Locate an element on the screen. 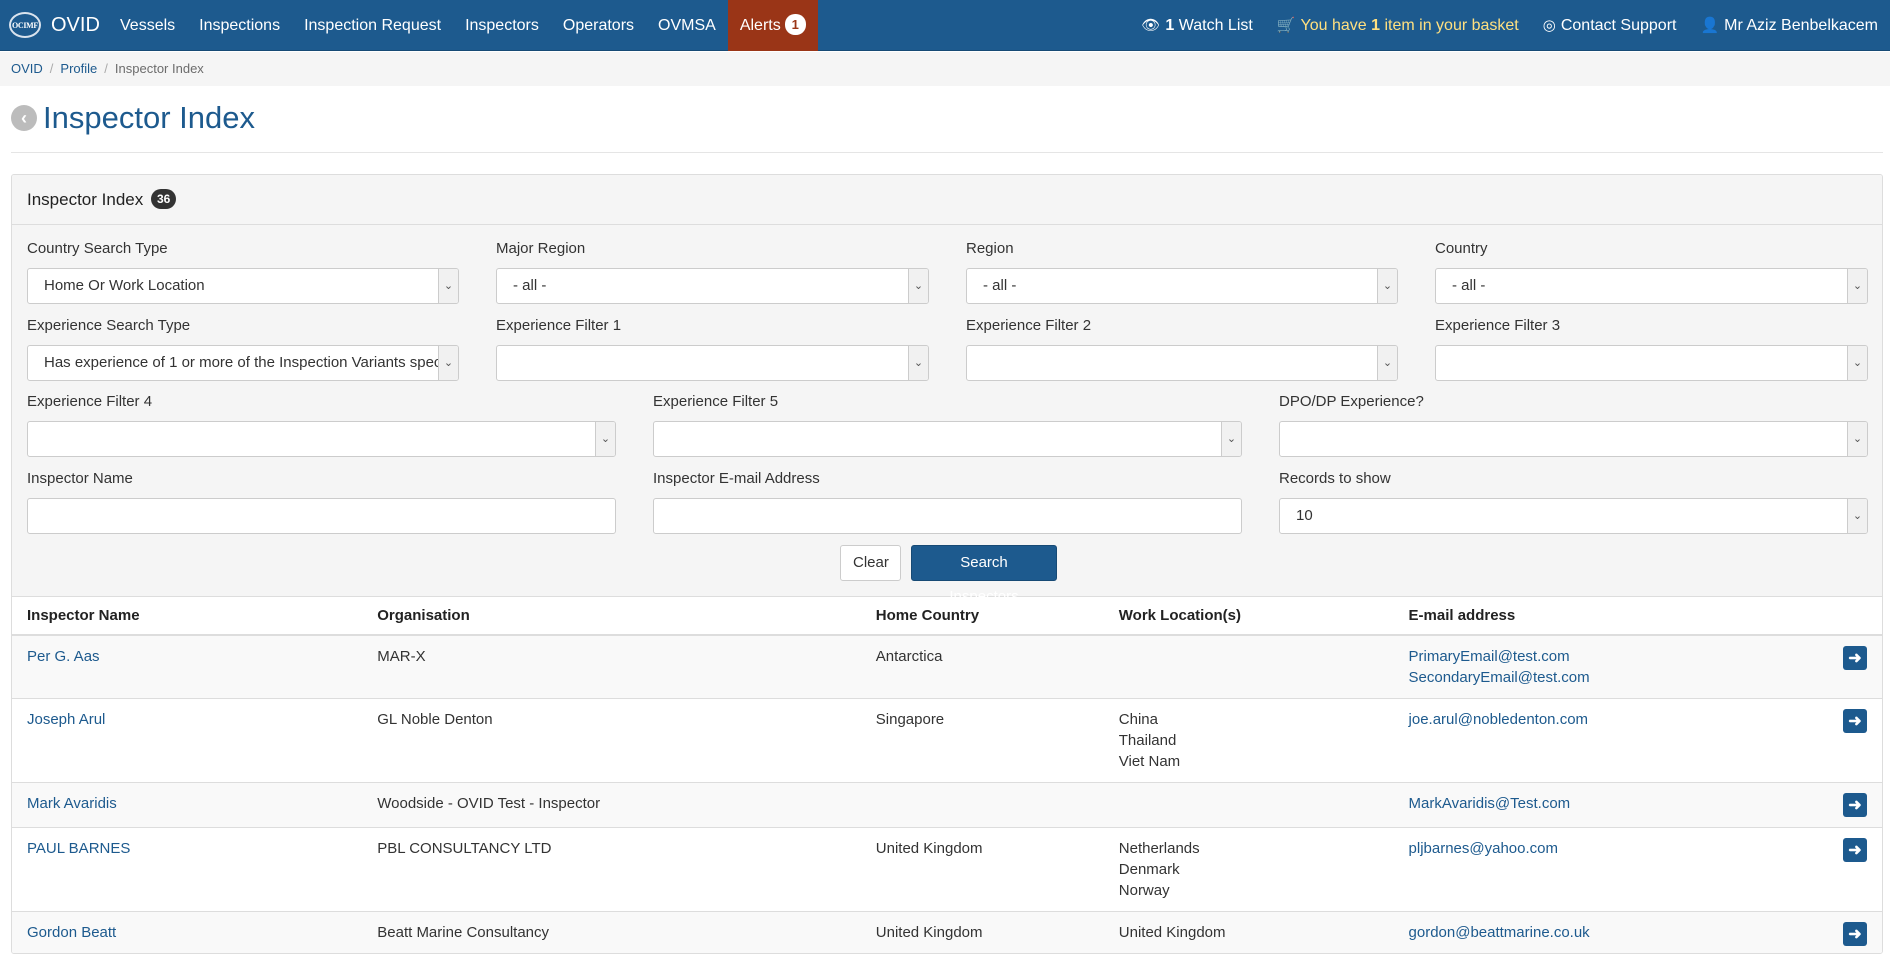  region-label: Region is located at coordinates (1182, 250).